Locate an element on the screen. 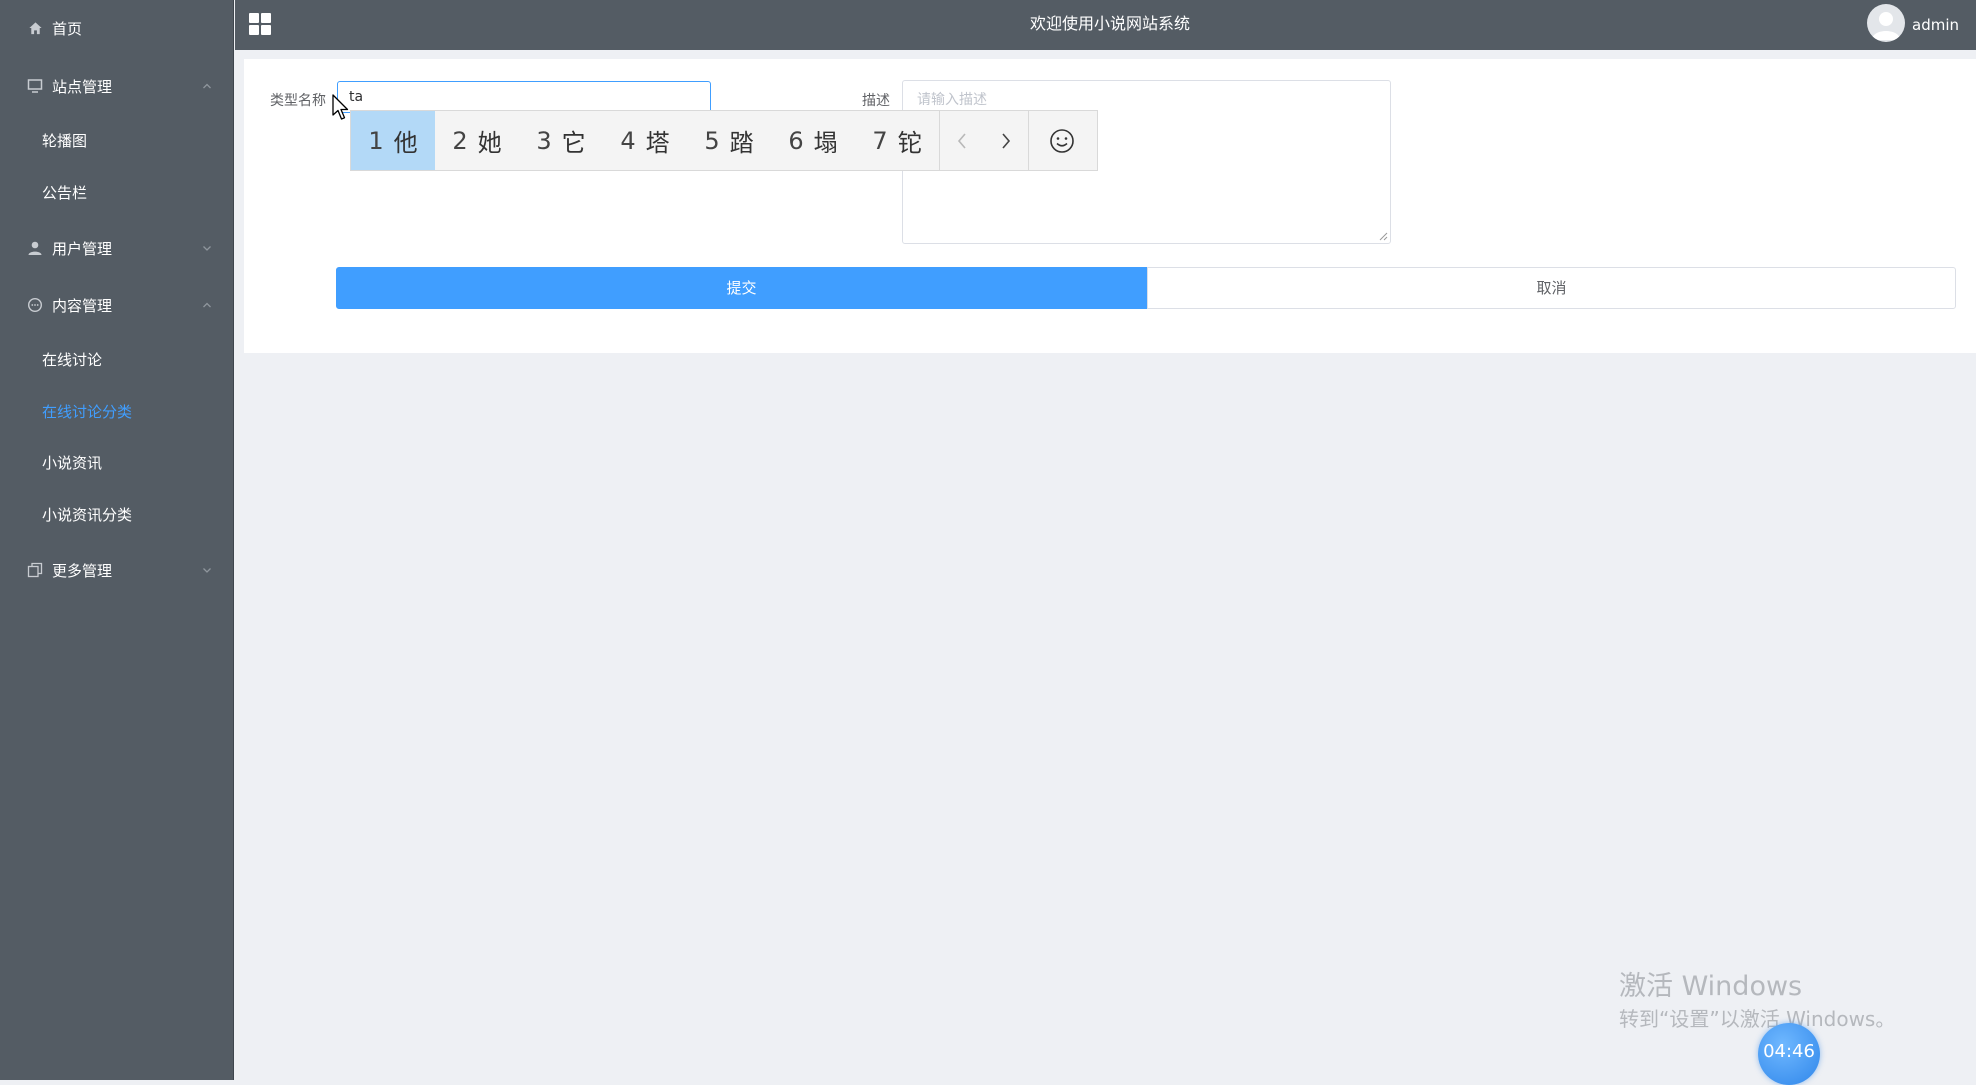  sidebar-item-forum-category: 在线讨论分类 is located at coordinates (117, 411).